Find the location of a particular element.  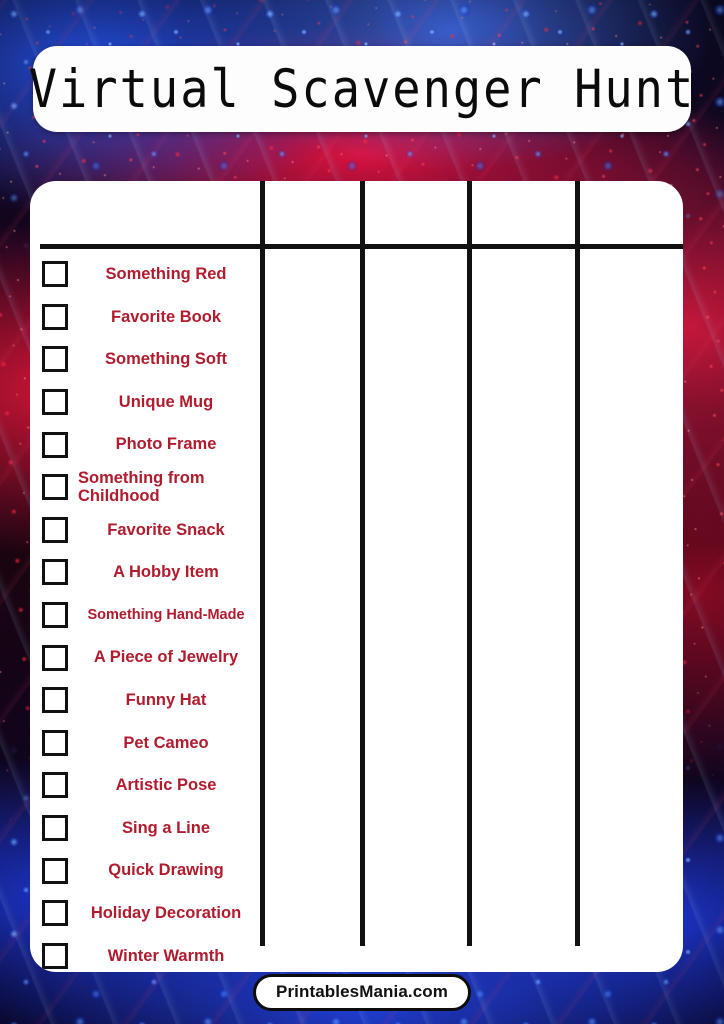

list-item: Favorite Snack is located at coordinates (146, 530).